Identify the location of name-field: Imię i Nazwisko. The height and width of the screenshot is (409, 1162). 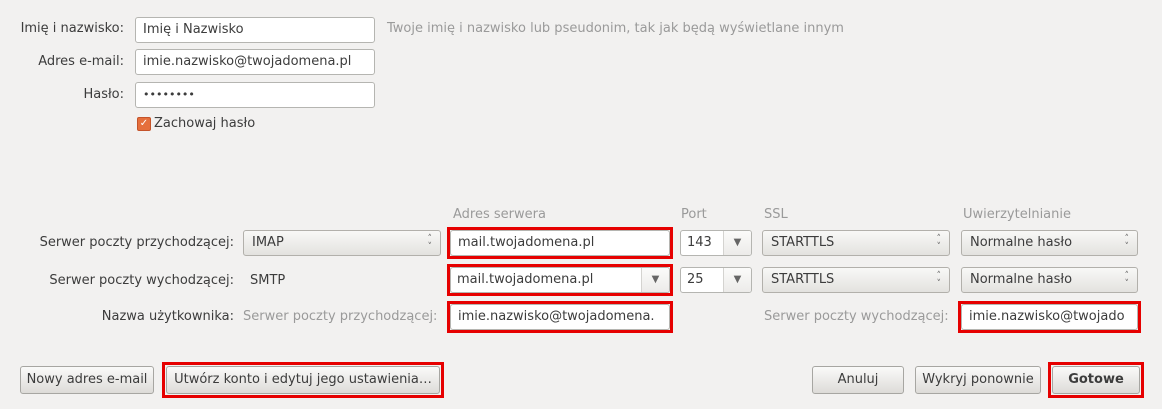
(255, 30).